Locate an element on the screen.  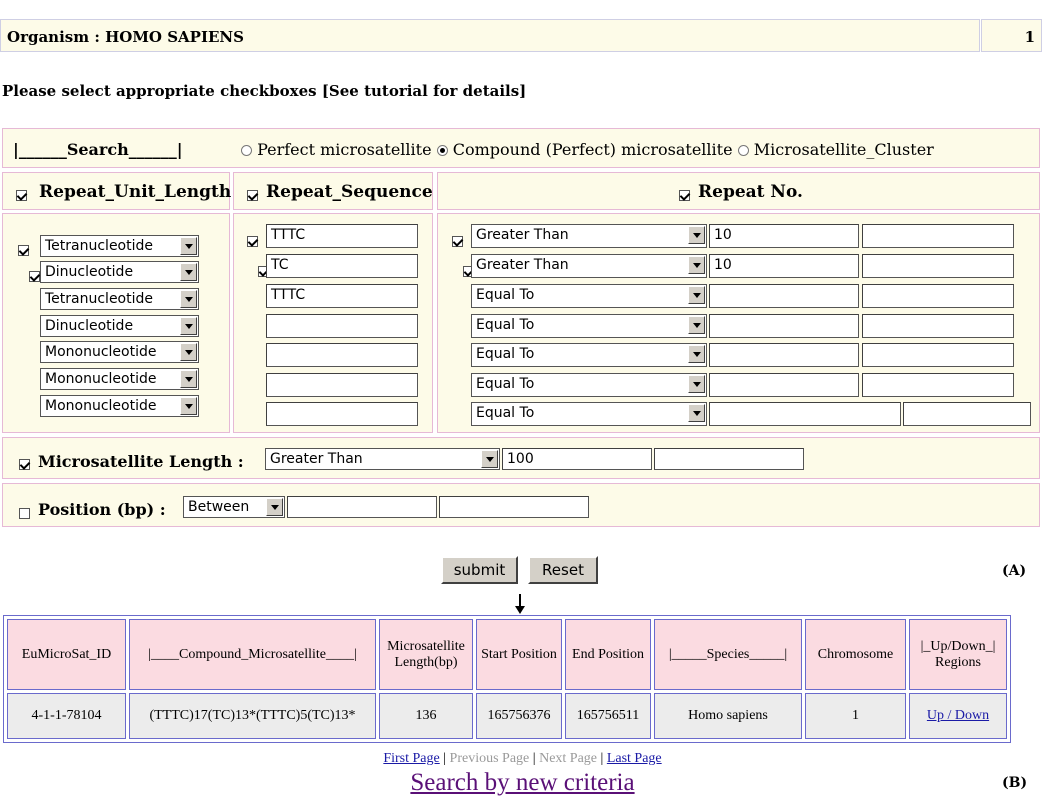
first-page-link: First Page is located at coordinates (411, 758).